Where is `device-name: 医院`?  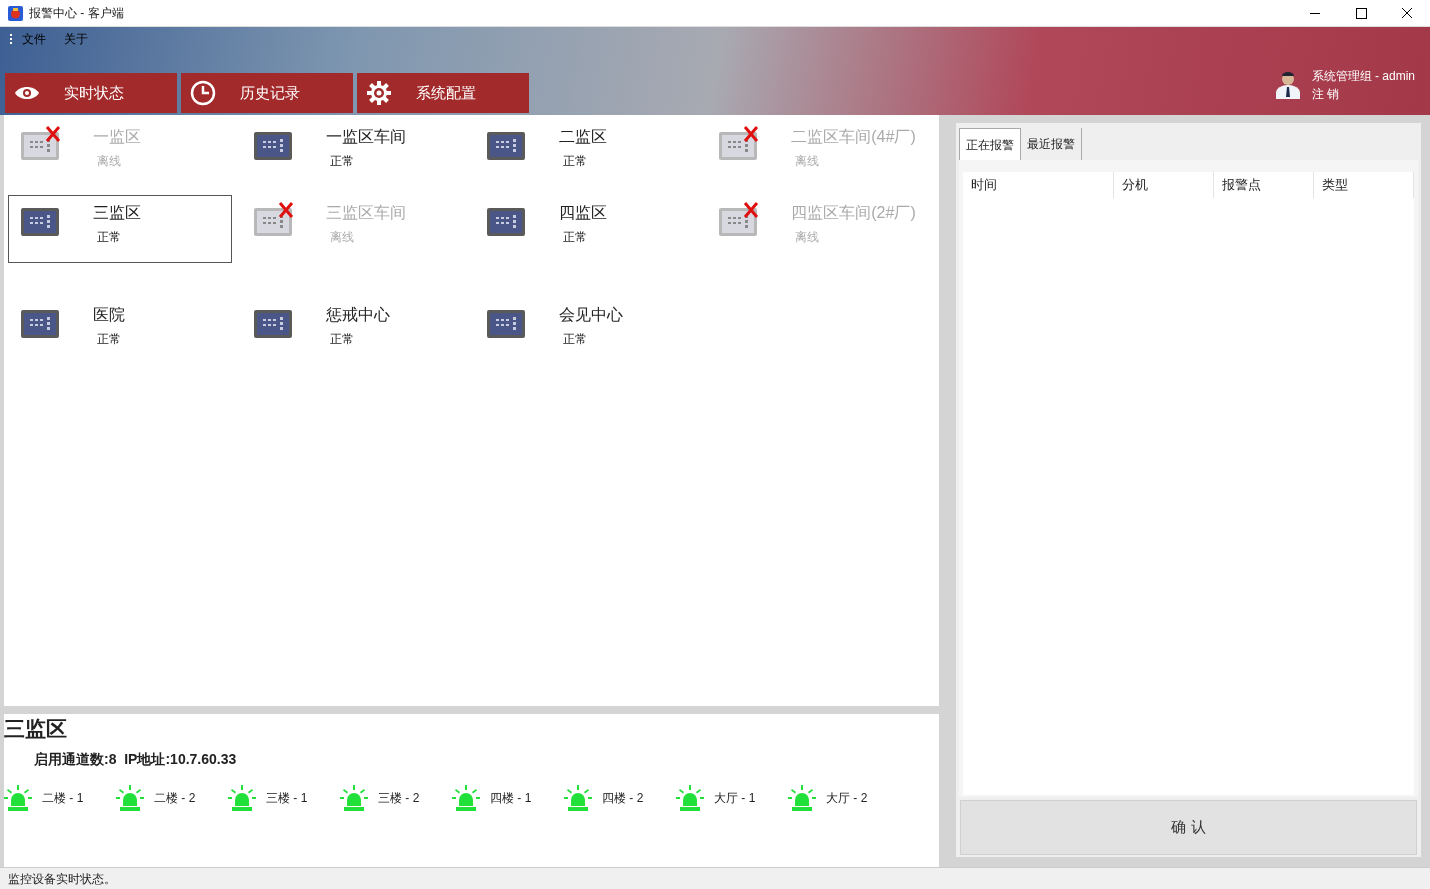 device-name: 医院 is located at coordinates (109, 315).